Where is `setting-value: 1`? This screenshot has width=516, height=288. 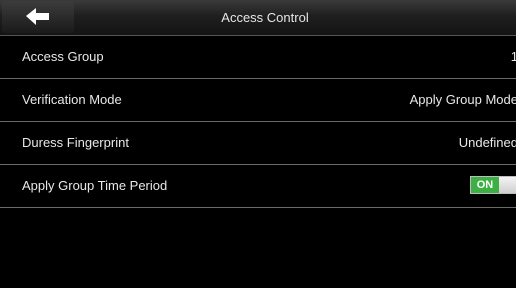 setting-value: 1 is located at coordinates (513, 56).